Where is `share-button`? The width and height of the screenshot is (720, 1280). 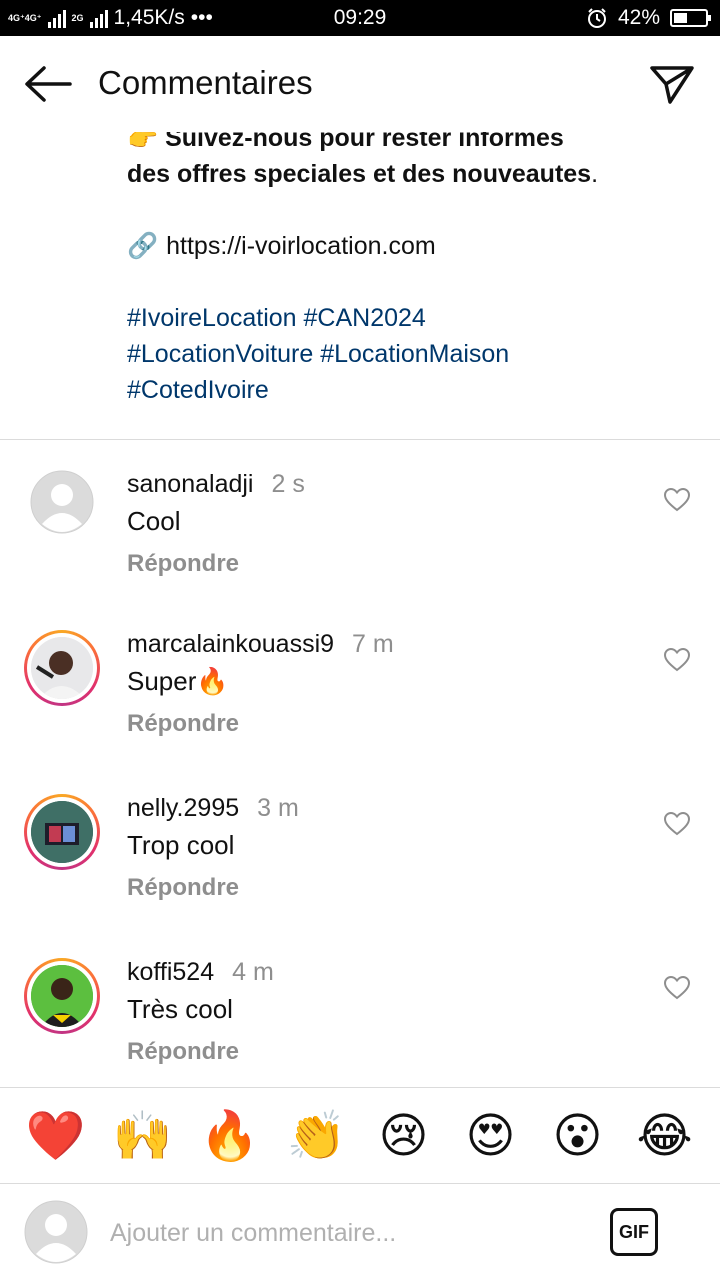
share-button is located at coordinates (672, 84).